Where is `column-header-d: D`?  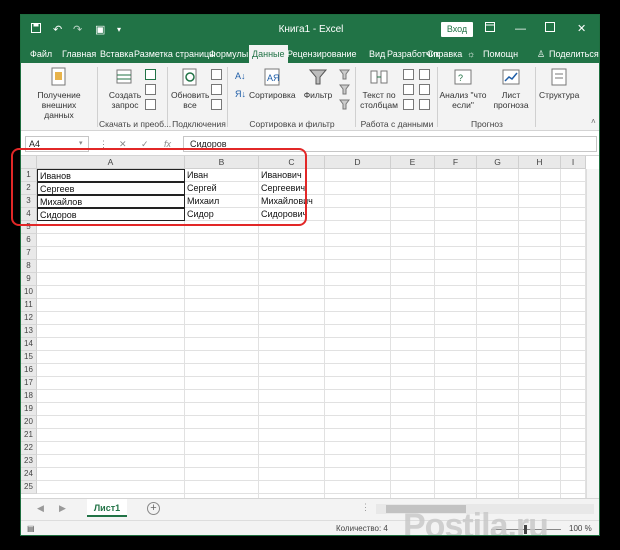
column-header-d: D is located at coordinates (358, 162).